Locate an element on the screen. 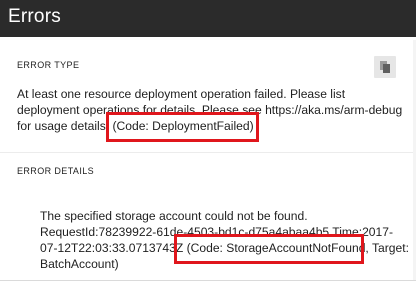 The image size is (416, 281). error-details-target: Target: is located at coordinates (390, 248).